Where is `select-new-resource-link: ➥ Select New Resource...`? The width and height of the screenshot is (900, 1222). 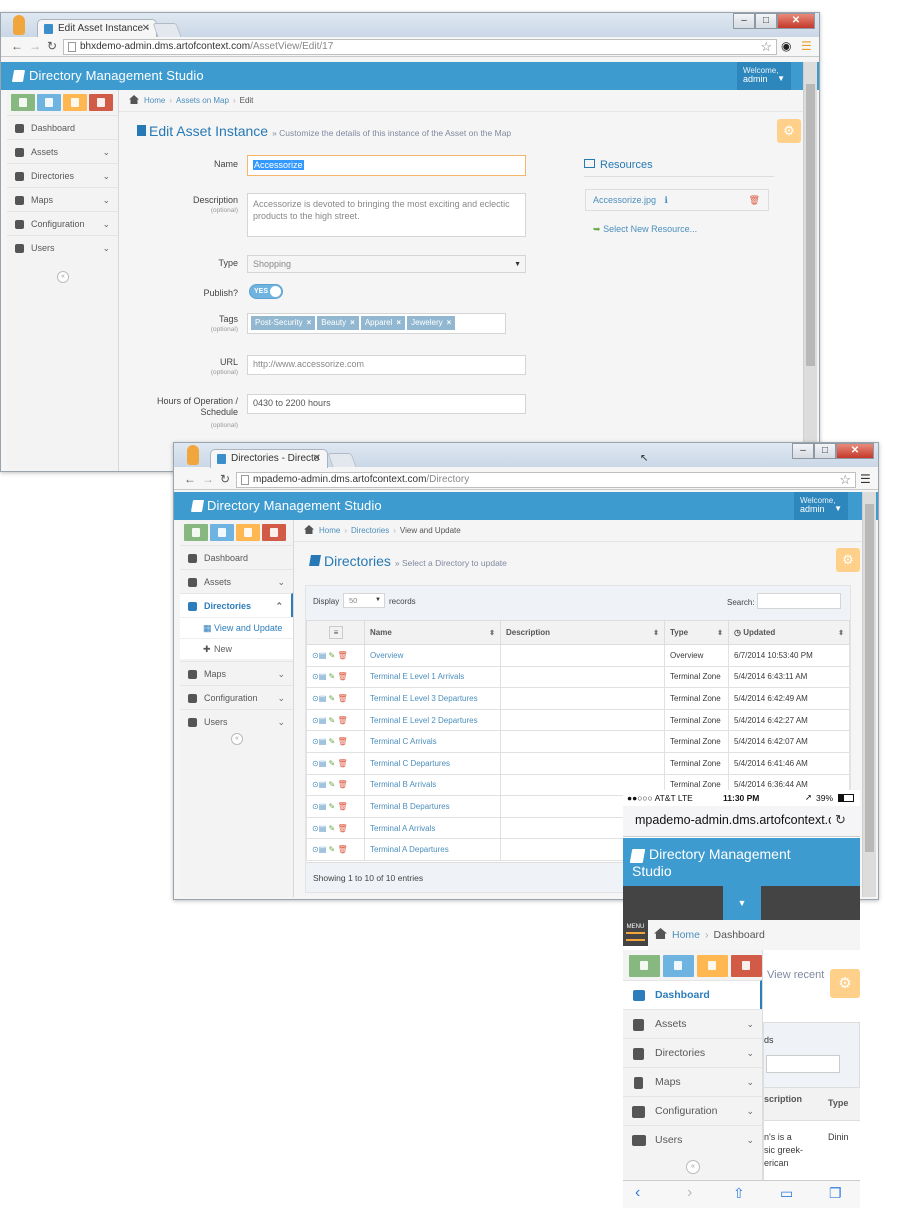
select-new-resource-link: ➥ Select New Resource... is located at coordinates (645, 229).